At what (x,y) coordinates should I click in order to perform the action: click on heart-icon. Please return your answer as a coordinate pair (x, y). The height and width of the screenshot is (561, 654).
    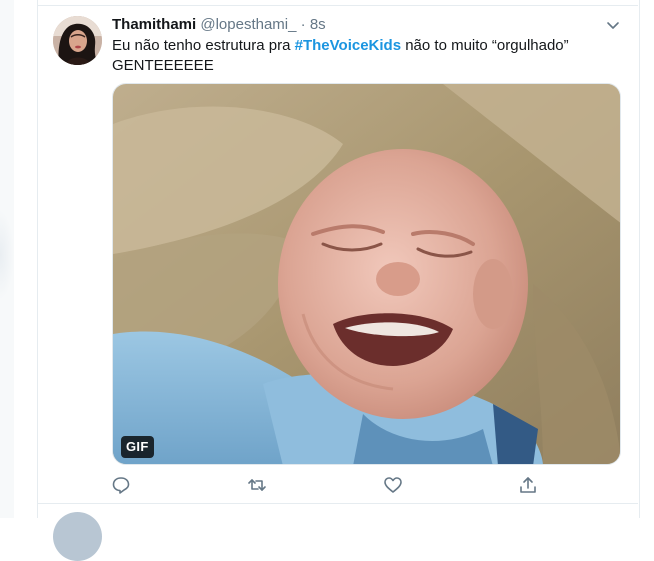
    Looking at the image, I should click on (393, 485).